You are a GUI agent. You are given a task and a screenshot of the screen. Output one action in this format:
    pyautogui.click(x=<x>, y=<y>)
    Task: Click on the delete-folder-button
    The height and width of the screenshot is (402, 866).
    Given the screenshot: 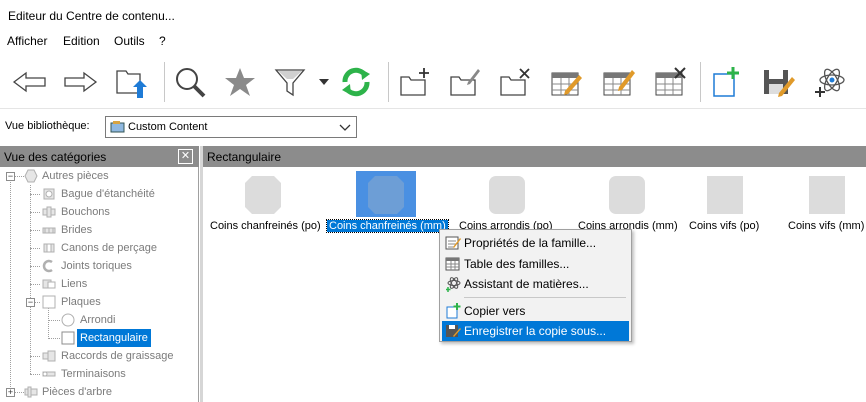 What is the action you would take?
    pyautogui.click(x=514, y=82)
    